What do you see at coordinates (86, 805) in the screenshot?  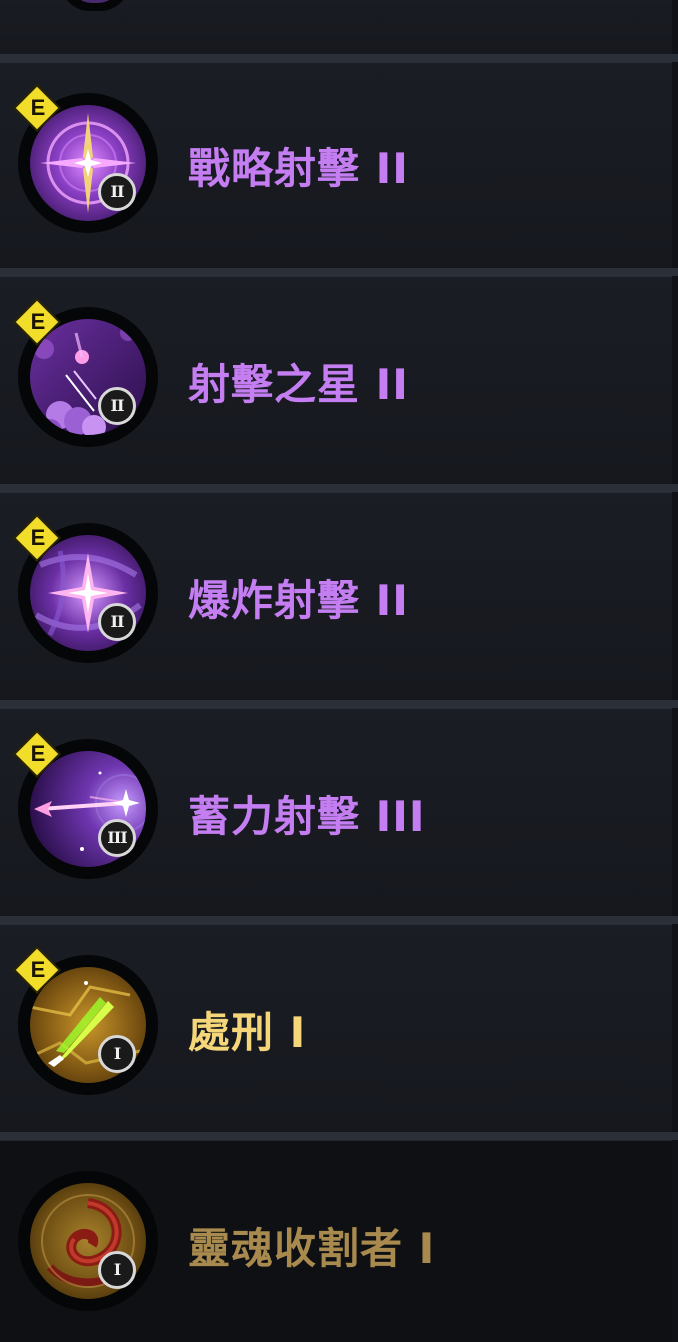 I see `skill-icon-frame: III E` at bounding box center [86, 805].